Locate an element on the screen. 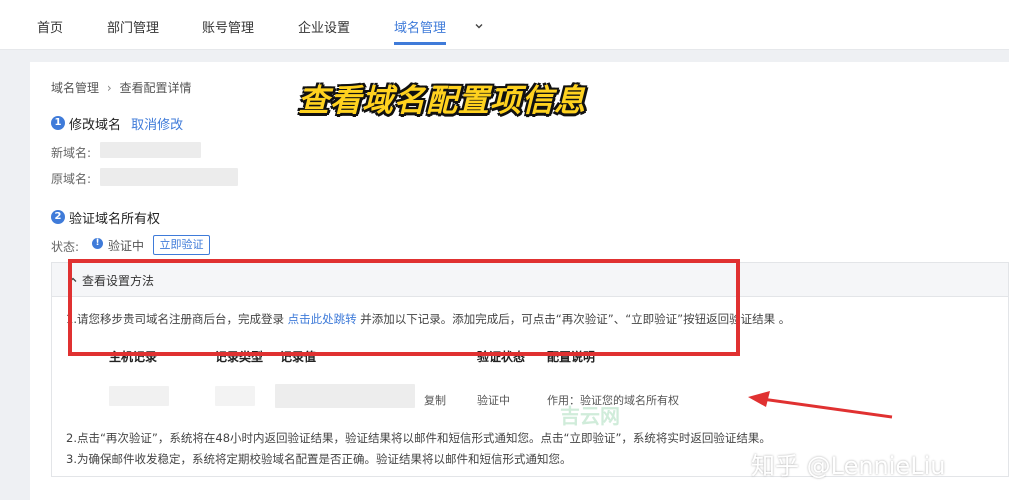 Image resolution: width=1009 pixels, height=500 pixels. cancel-edit-link: 取消修改 is located at coordinates (157, 125).